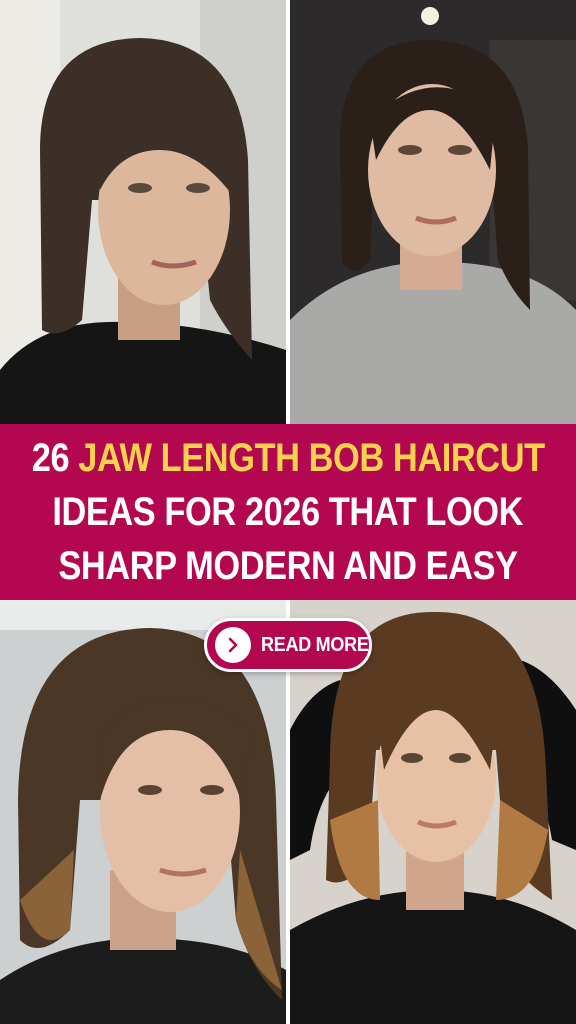 This screenshot has width=576, height=1024. What do you see at coordinates (233, 645) in the screenshot?
I see `chevron-right-icon` at bounding box center [233, 645].